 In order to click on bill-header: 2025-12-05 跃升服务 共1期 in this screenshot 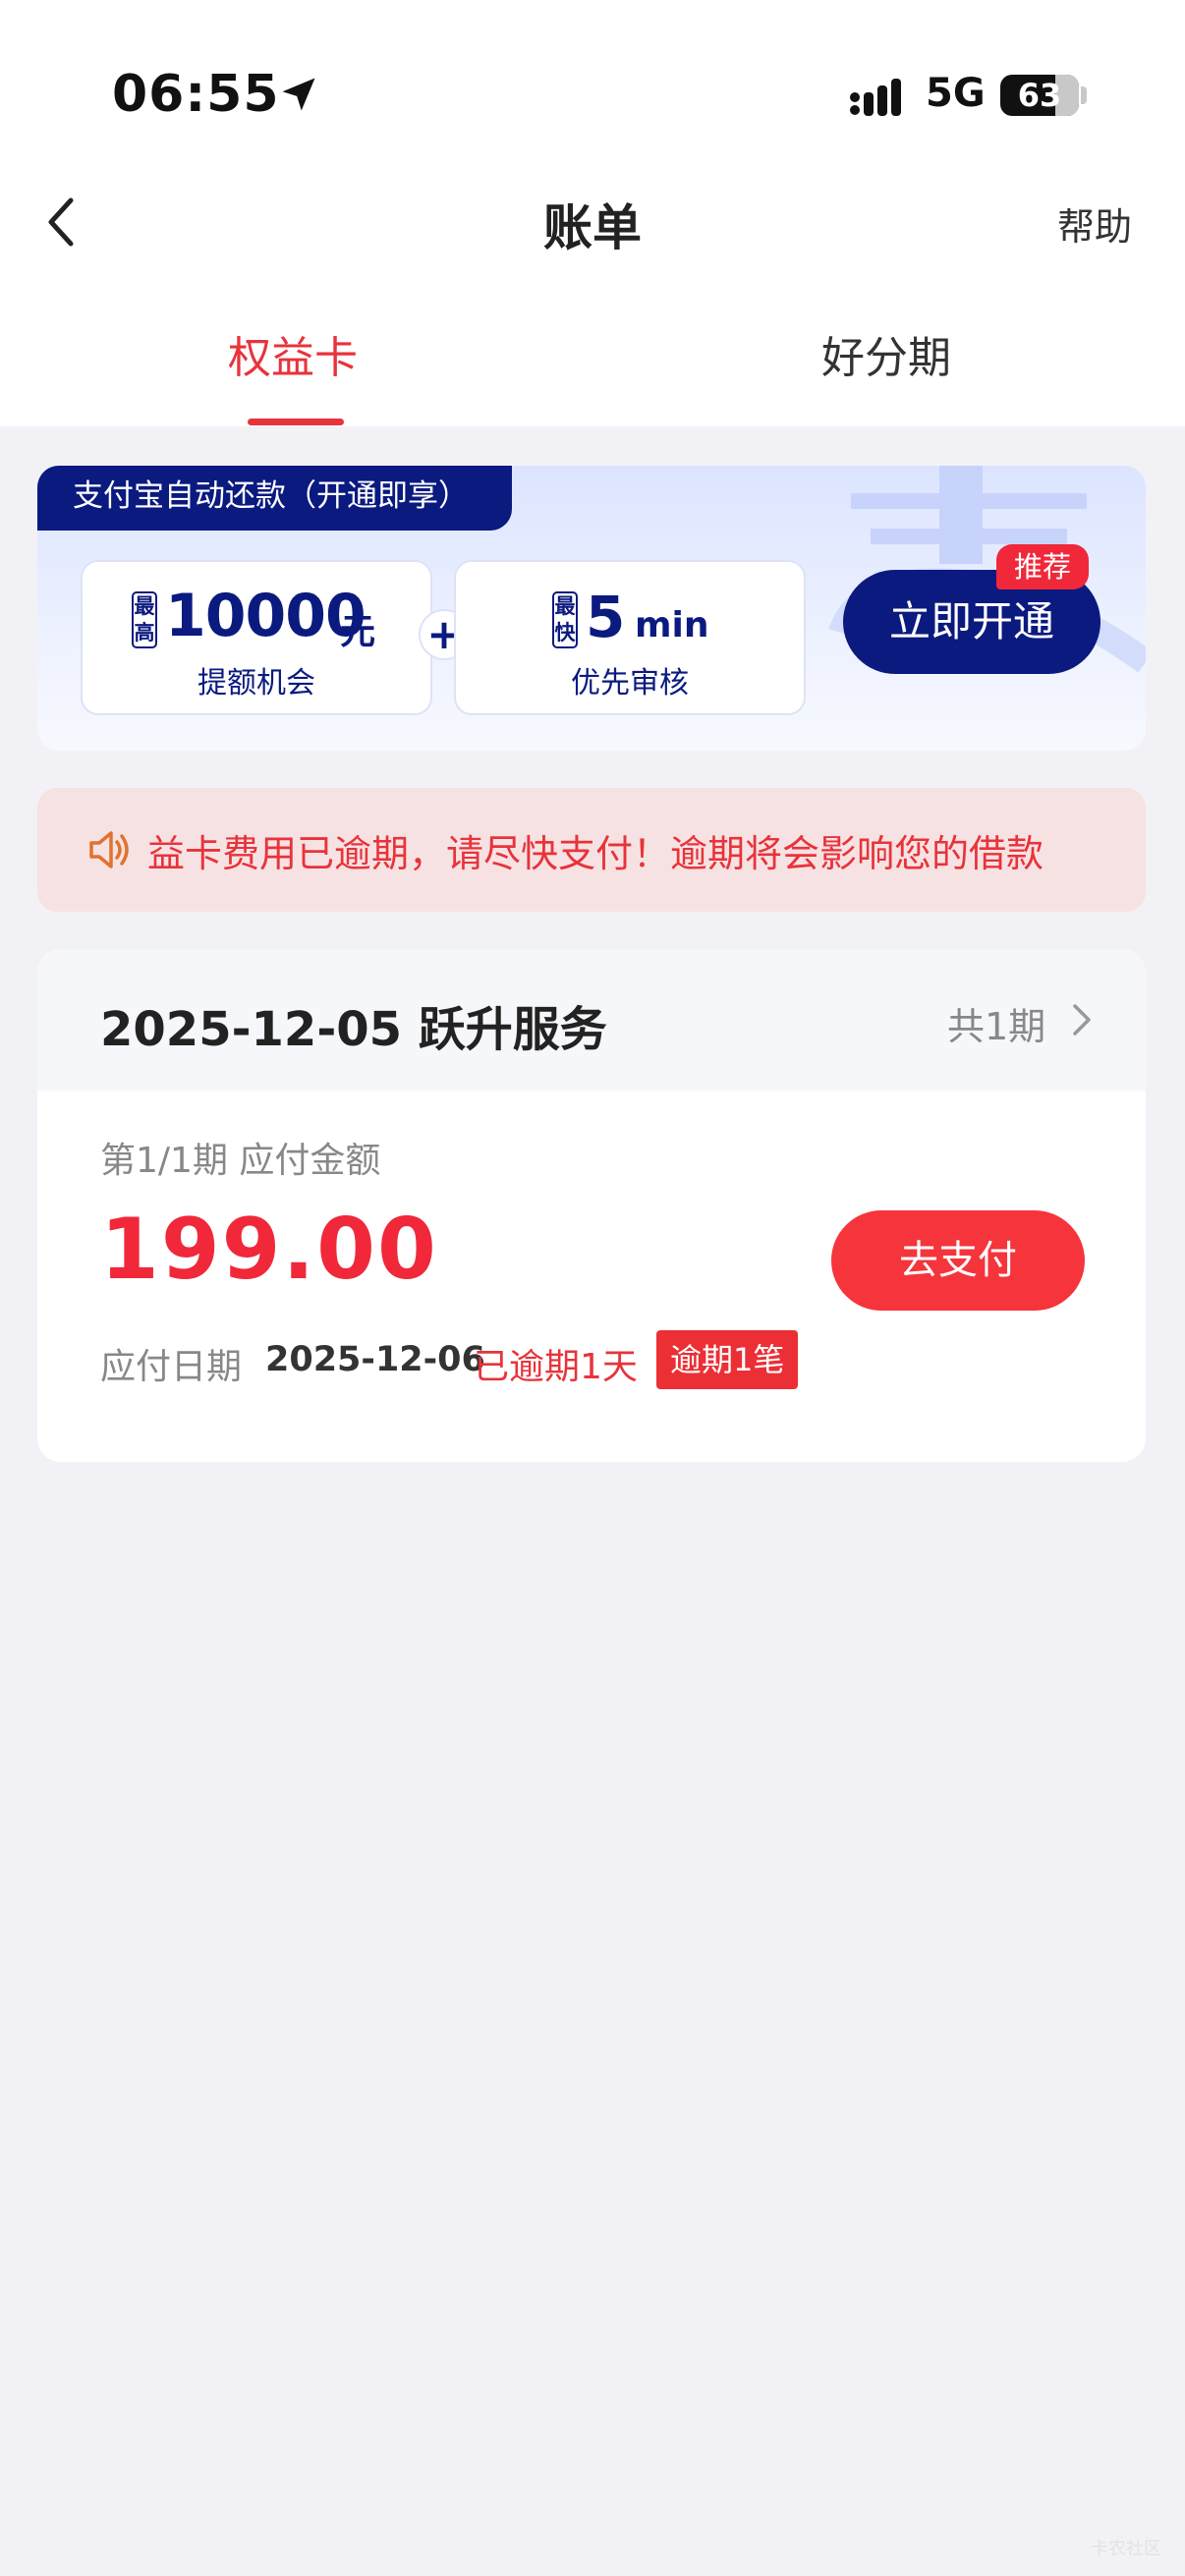, I will do `click(592, 1020)`.